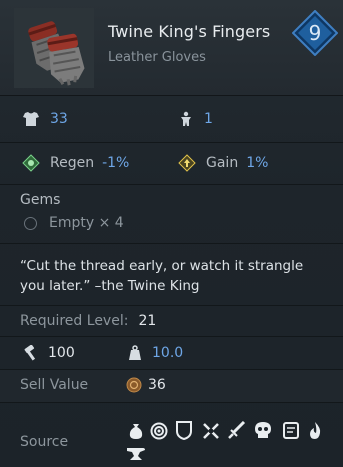  What do you see at coordinates (208, 119) in the screenshot?
I see `weight-class-value: 1` at bounding box center [208, 119].